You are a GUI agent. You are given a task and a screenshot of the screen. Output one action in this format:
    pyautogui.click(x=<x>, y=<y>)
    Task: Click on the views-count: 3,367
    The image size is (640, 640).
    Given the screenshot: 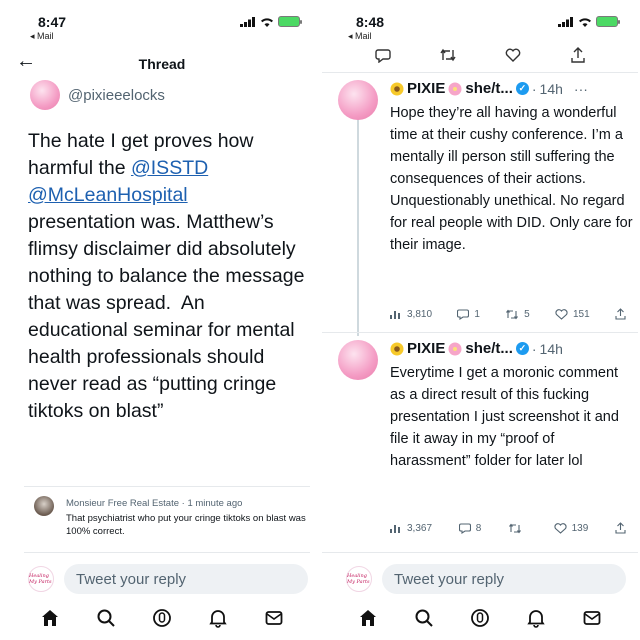 What is the action you would take?
    pyautogui.click(x=420, y=528)
    